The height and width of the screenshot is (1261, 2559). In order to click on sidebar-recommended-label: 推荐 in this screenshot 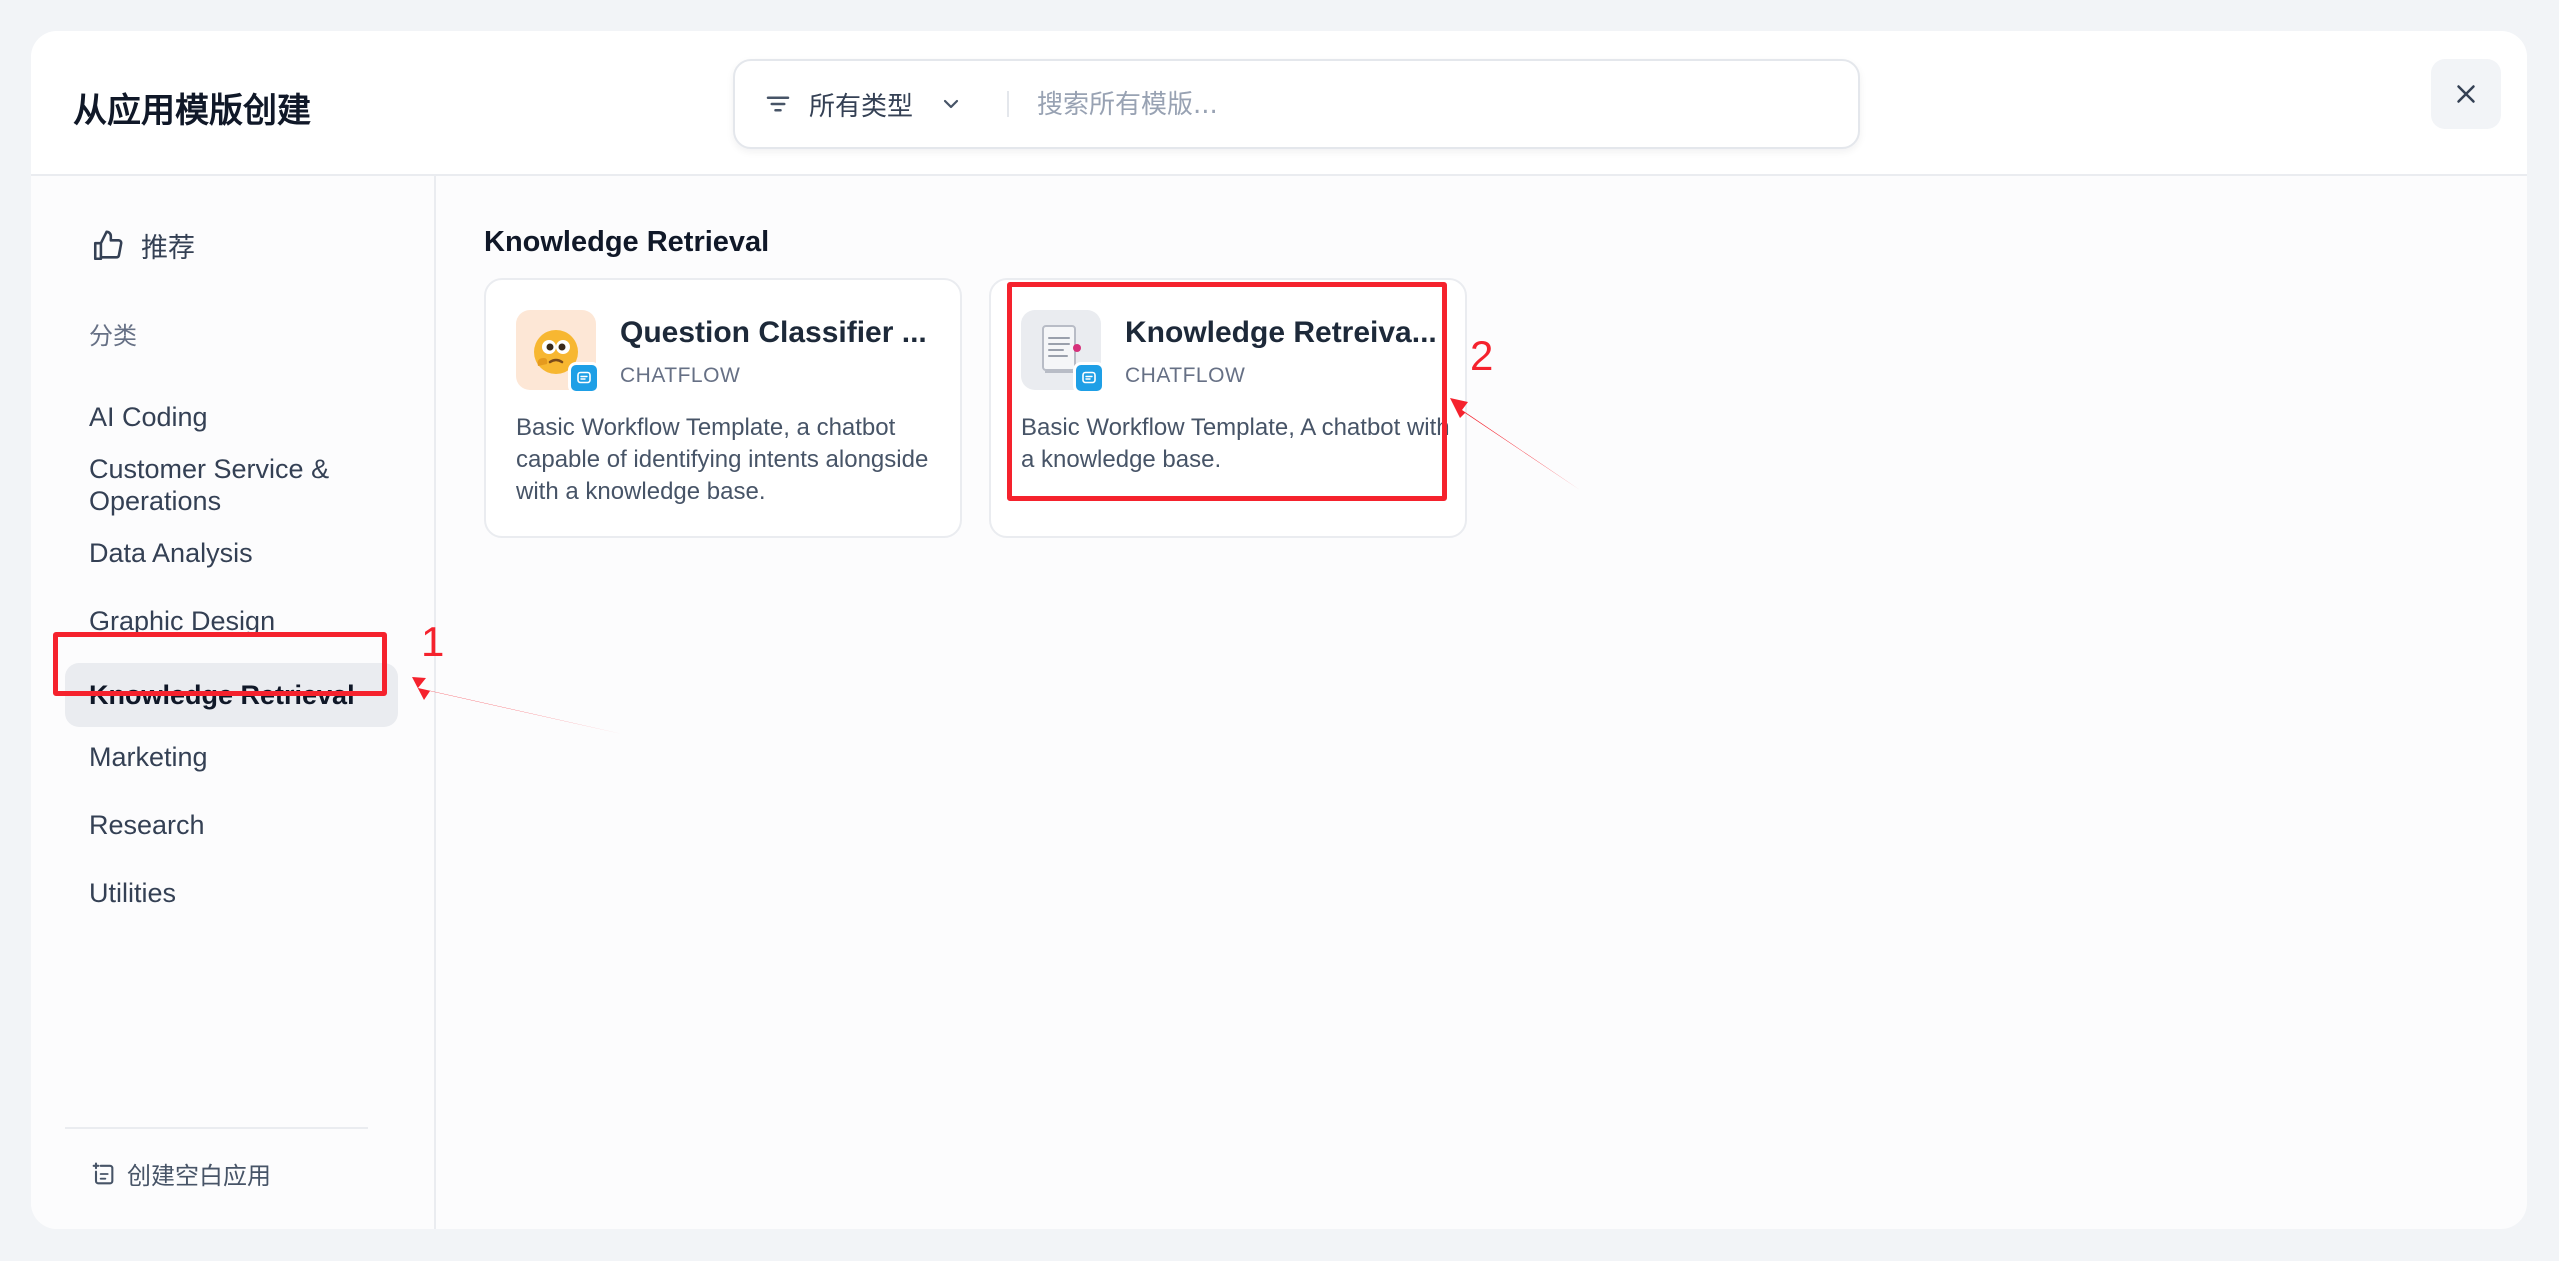, I will do `click(168, 248)`.